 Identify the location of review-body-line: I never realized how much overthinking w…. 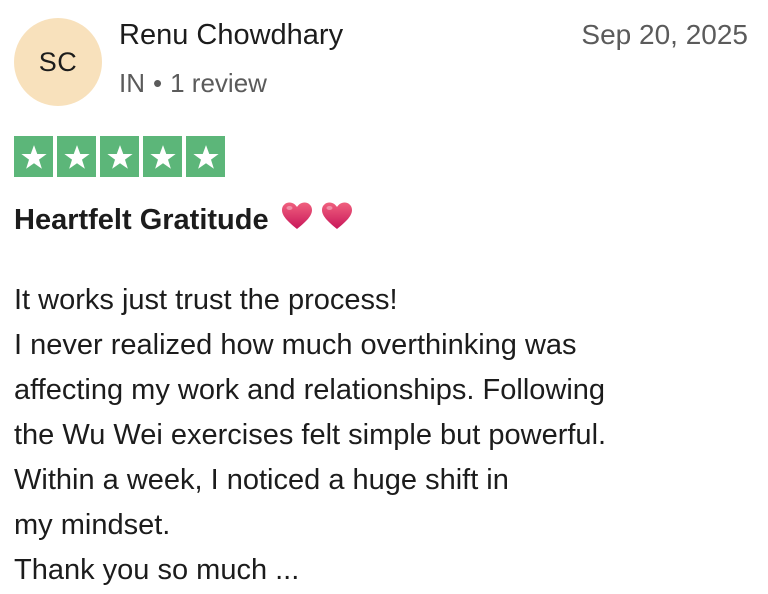
(295, 345).